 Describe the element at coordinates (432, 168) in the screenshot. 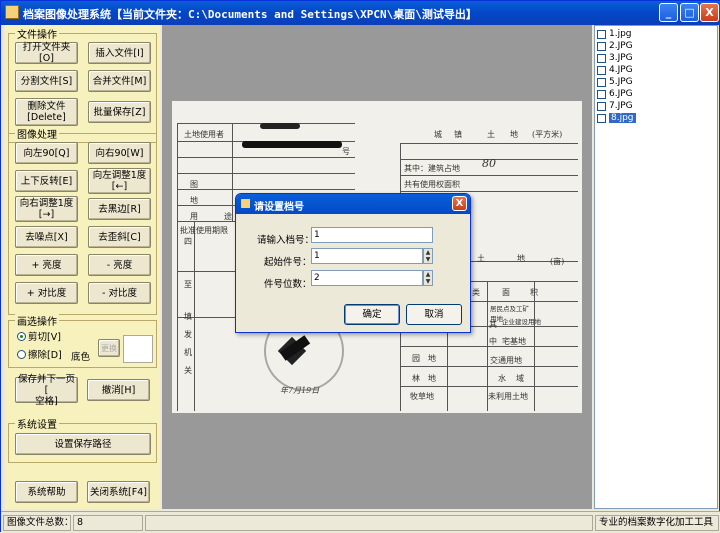

I see `doc-text: 其中：建筑占地` at that location.